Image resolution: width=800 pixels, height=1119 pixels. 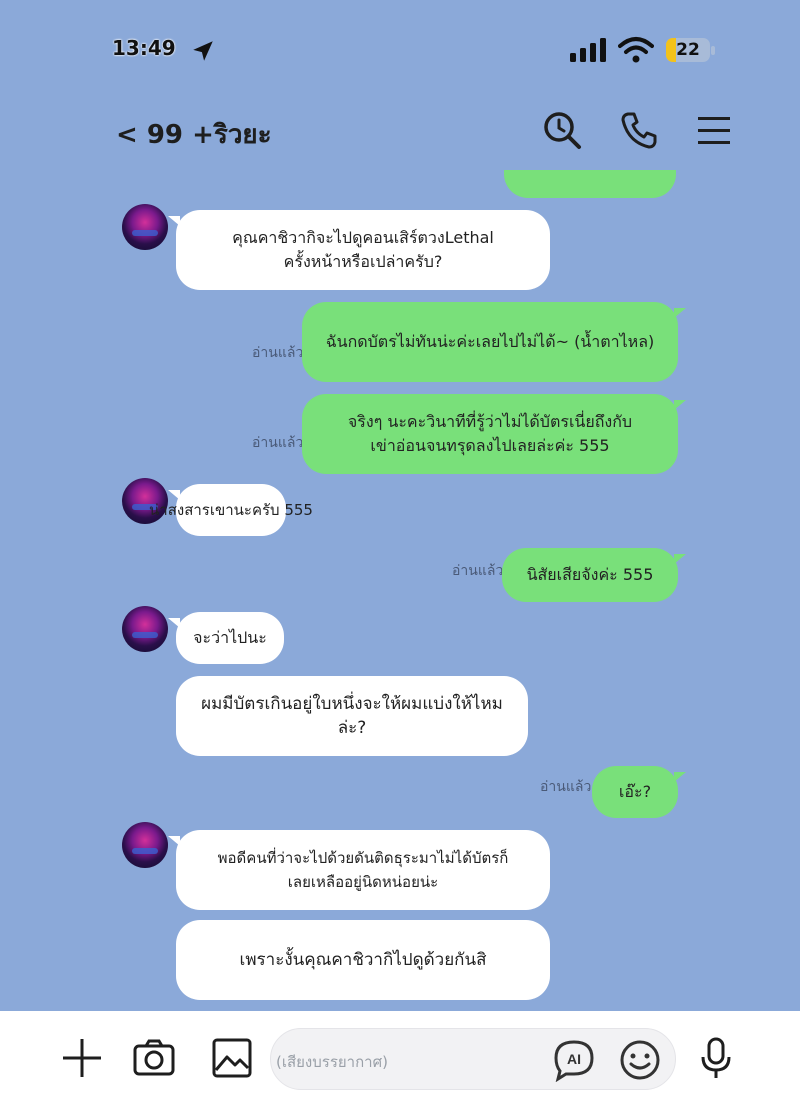 What do you see at coordinates (714, 130) in the screenshot?
I see `menu-icon` at bounding box center [714, 130].